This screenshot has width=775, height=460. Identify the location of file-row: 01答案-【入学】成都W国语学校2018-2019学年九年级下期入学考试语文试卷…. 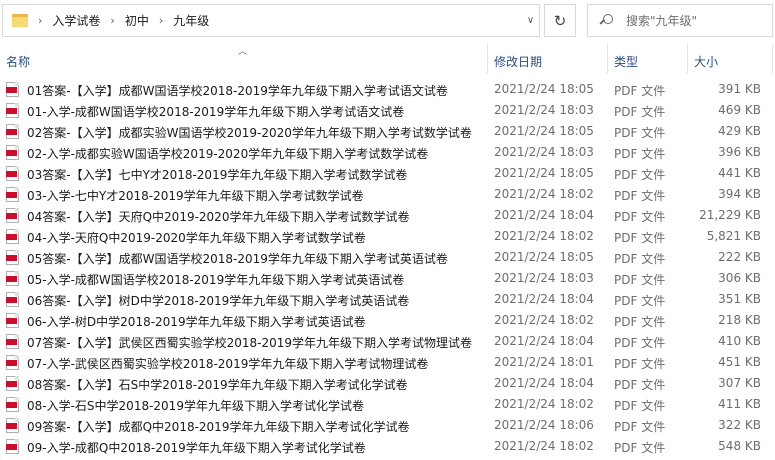
(387, 89).